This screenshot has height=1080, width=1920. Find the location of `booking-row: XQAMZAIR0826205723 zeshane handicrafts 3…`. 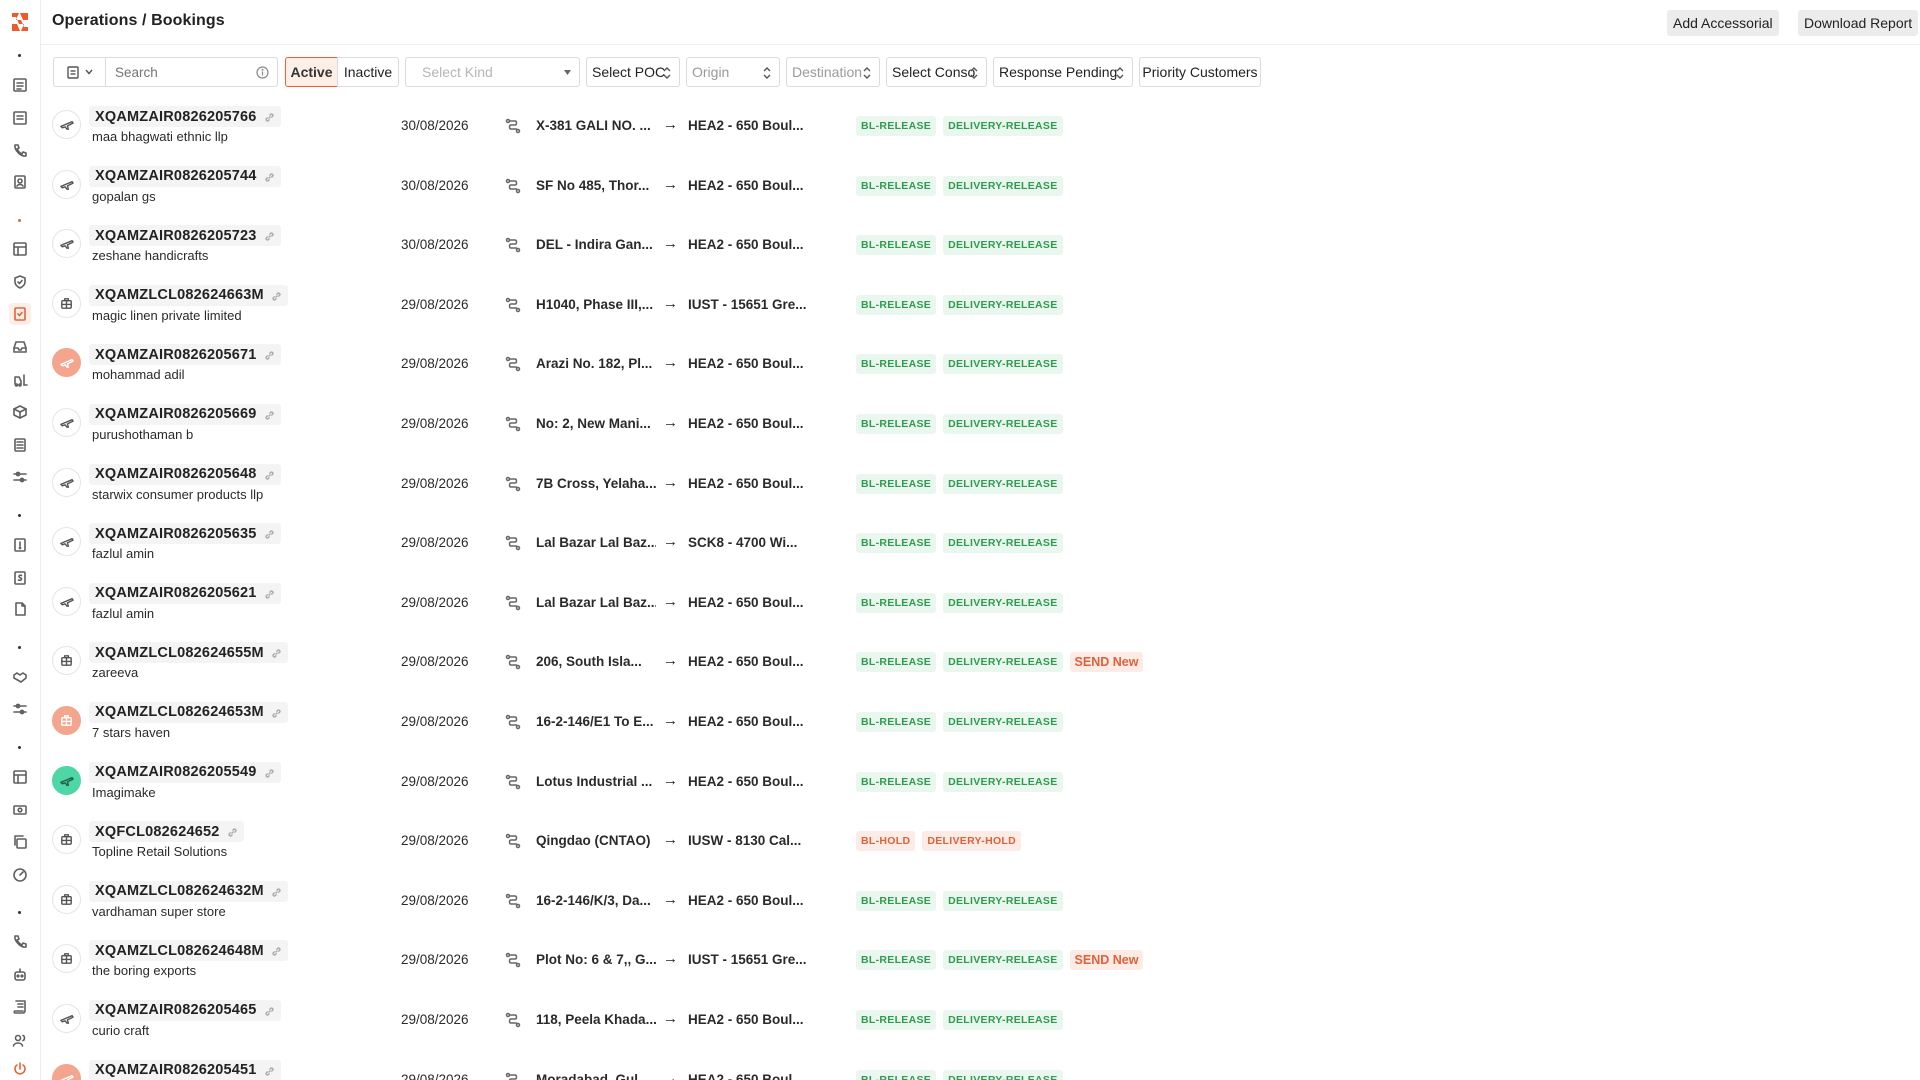

booking-row: XQAMZAIR0826205723 zeshane handicrafts 3… is located at coordinates (980, 249).